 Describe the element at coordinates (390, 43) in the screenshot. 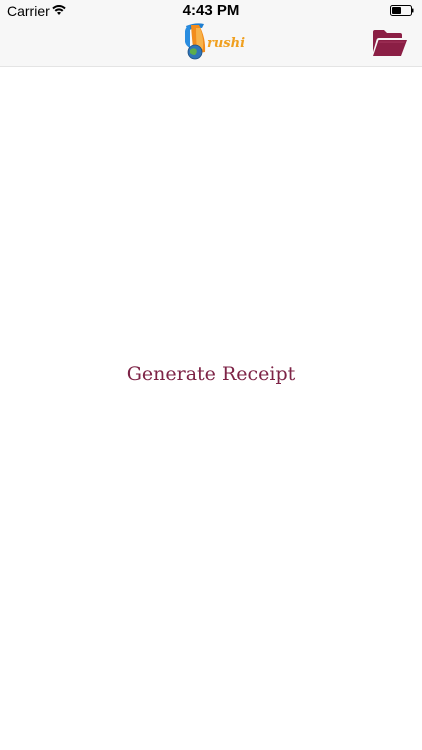

I see `folder-open-icon` at that location.